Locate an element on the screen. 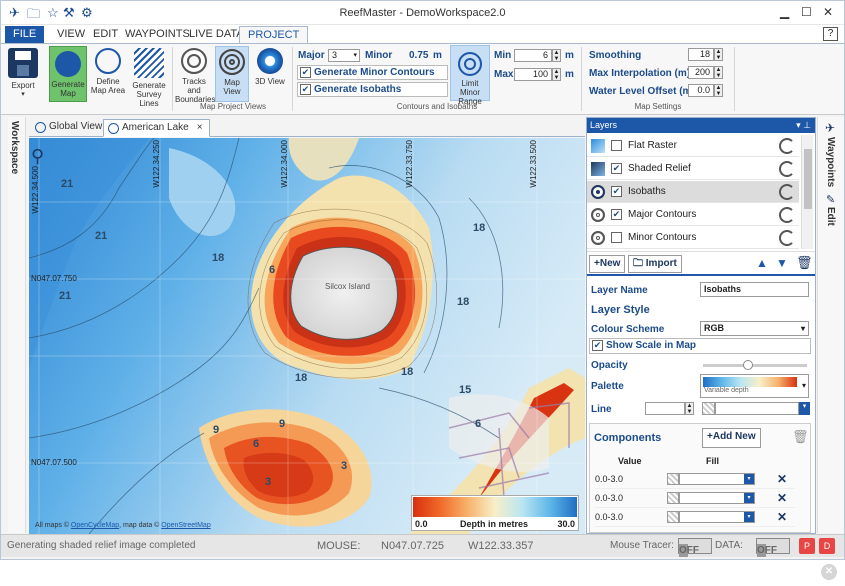 This screenshot has height=586, width=845. mouse-lon: W122.33.357 is located at coordinates (501, 546).